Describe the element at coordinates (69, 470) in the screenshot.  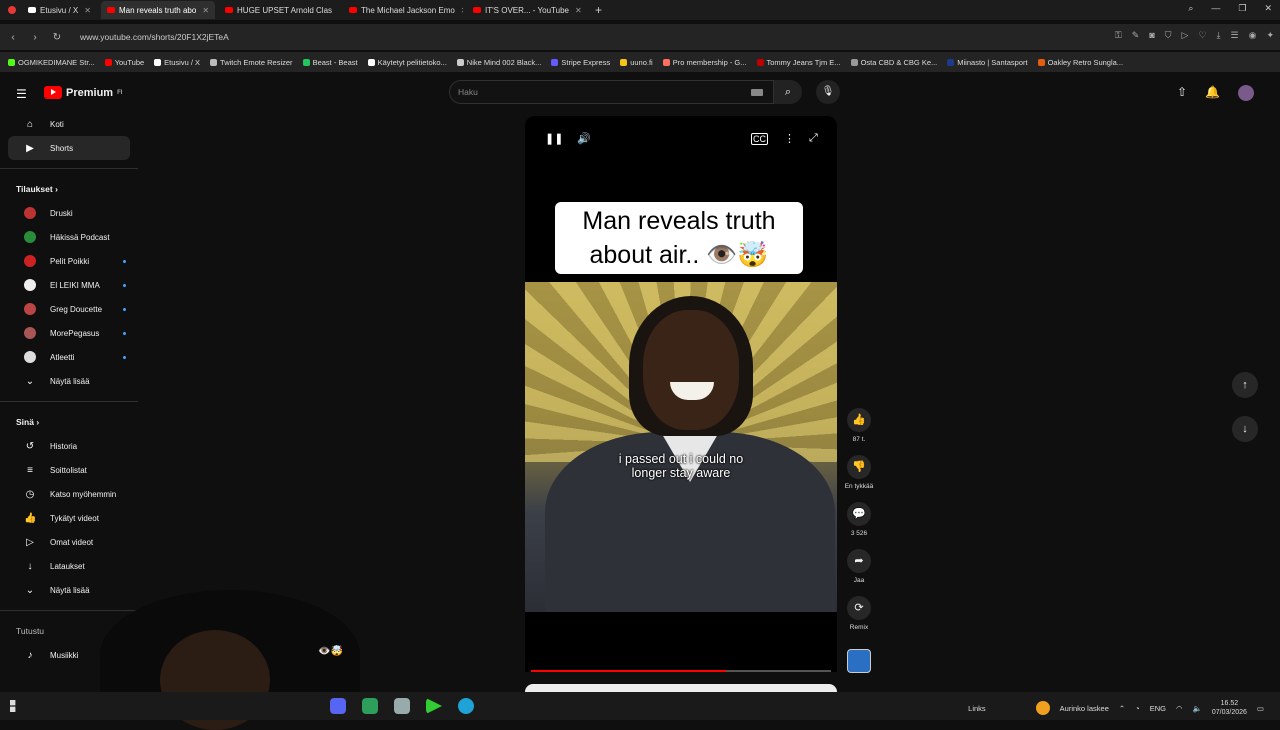
I see `sidebar-item-you: ≡ Soittolistat` at that location.